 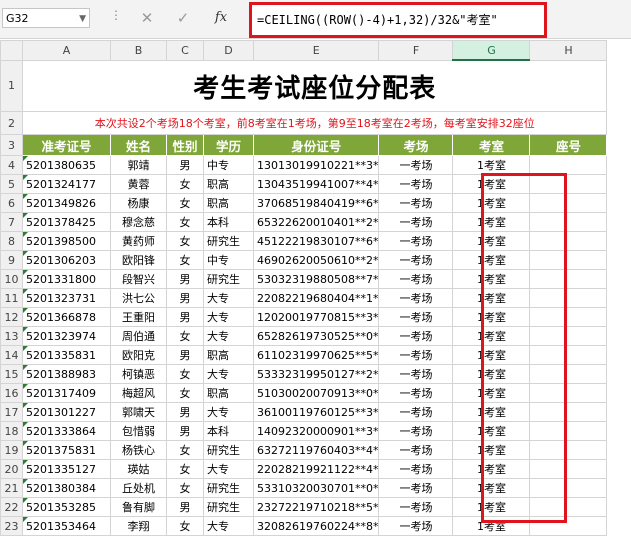 I want to click on table-cell: 37068519840419**6*, so click(x=316, y=203).